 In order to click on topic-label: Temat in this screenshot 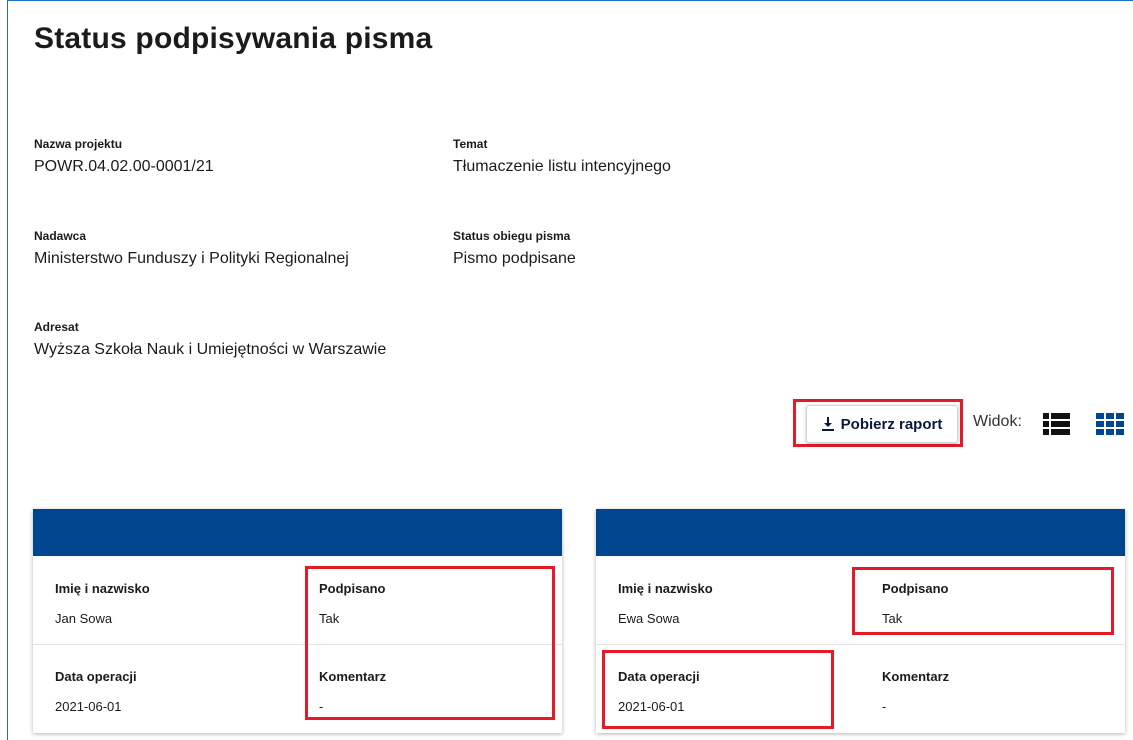, I will do `click(470, 144)`.